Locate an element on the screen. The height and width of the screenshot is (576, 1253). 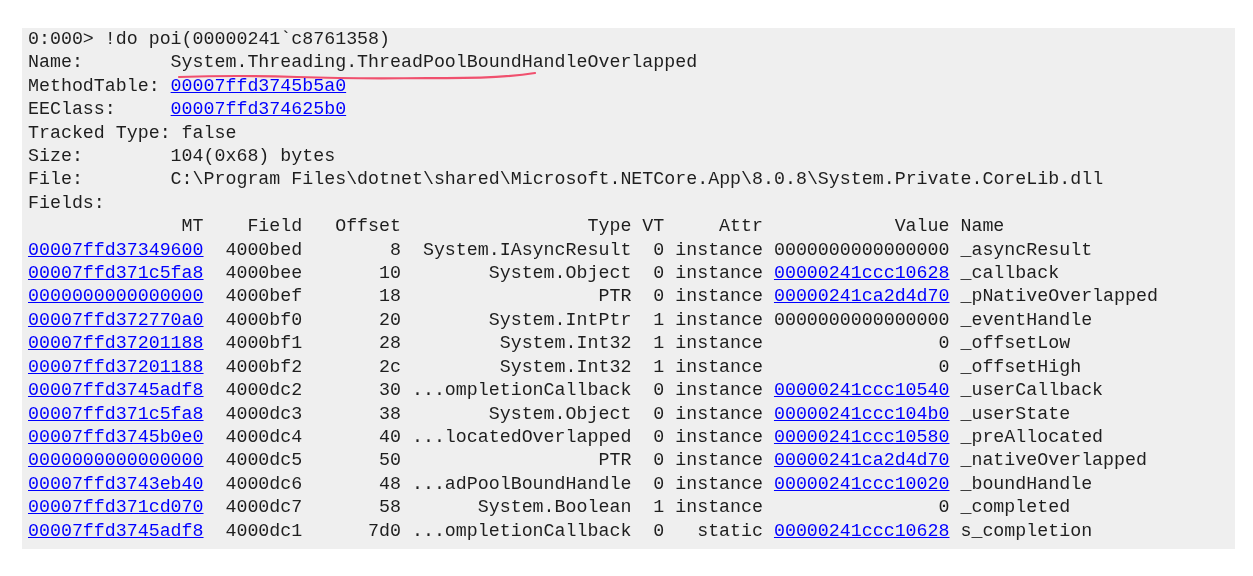
address-link: 00007ffd3745b5a0 is located at coordinates (258, 86).